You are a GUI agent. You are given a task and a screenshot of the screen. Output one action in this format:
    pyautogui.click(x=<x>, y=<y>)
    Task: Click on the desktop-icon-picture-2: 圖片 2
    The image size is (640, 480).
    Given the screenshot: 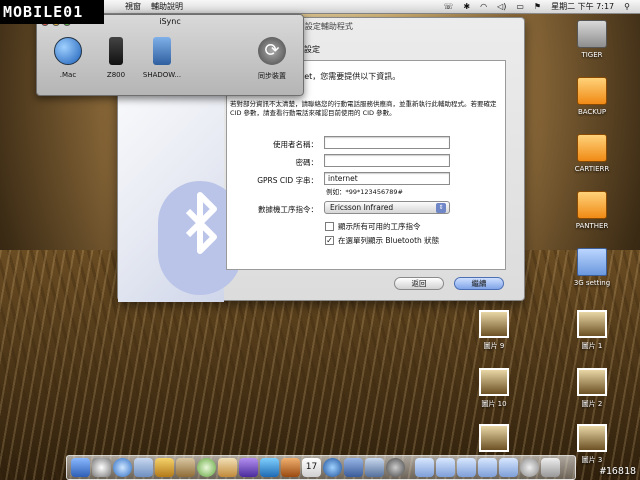 What is the action you would take?
    pyautogui.click(x=592, y=388)
    